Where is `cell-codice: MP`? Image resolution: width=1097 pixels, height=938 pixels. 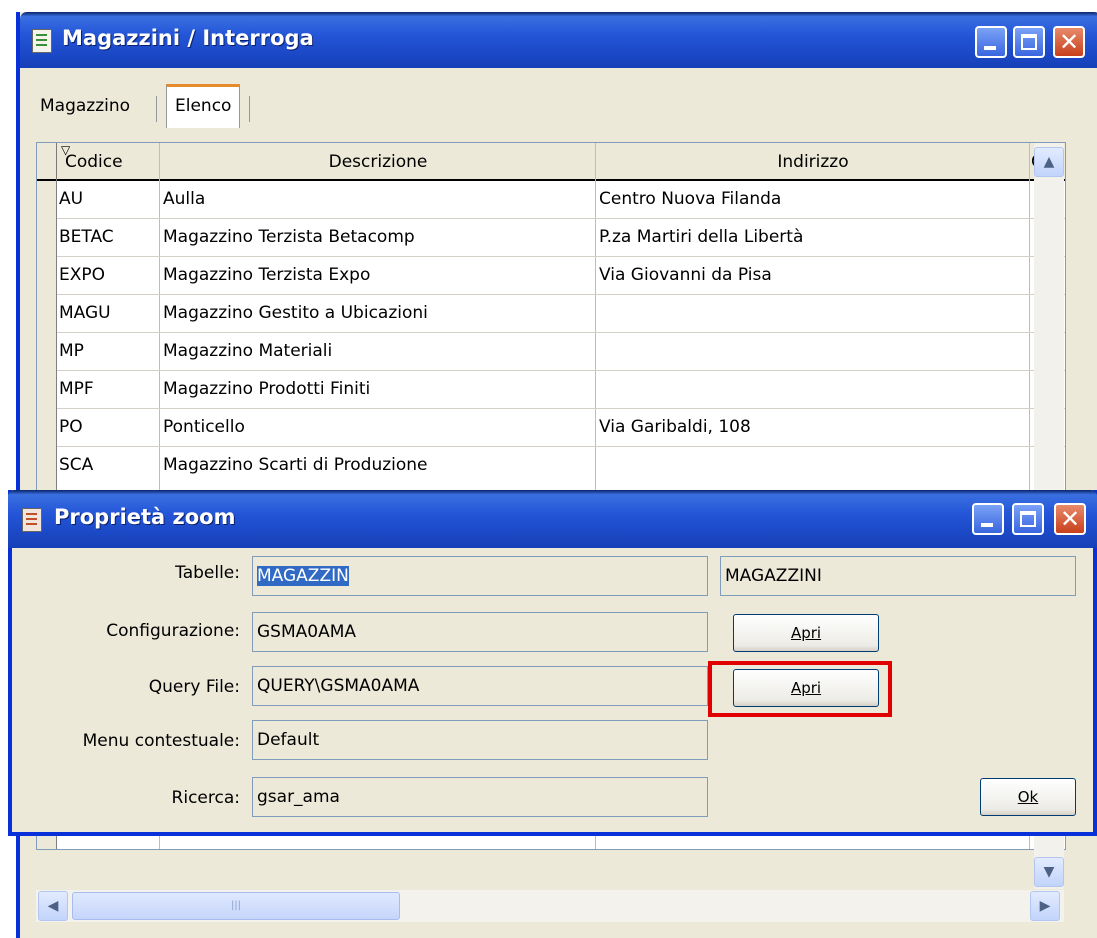 cell-codice: MP is located at coordinates (71, 351).